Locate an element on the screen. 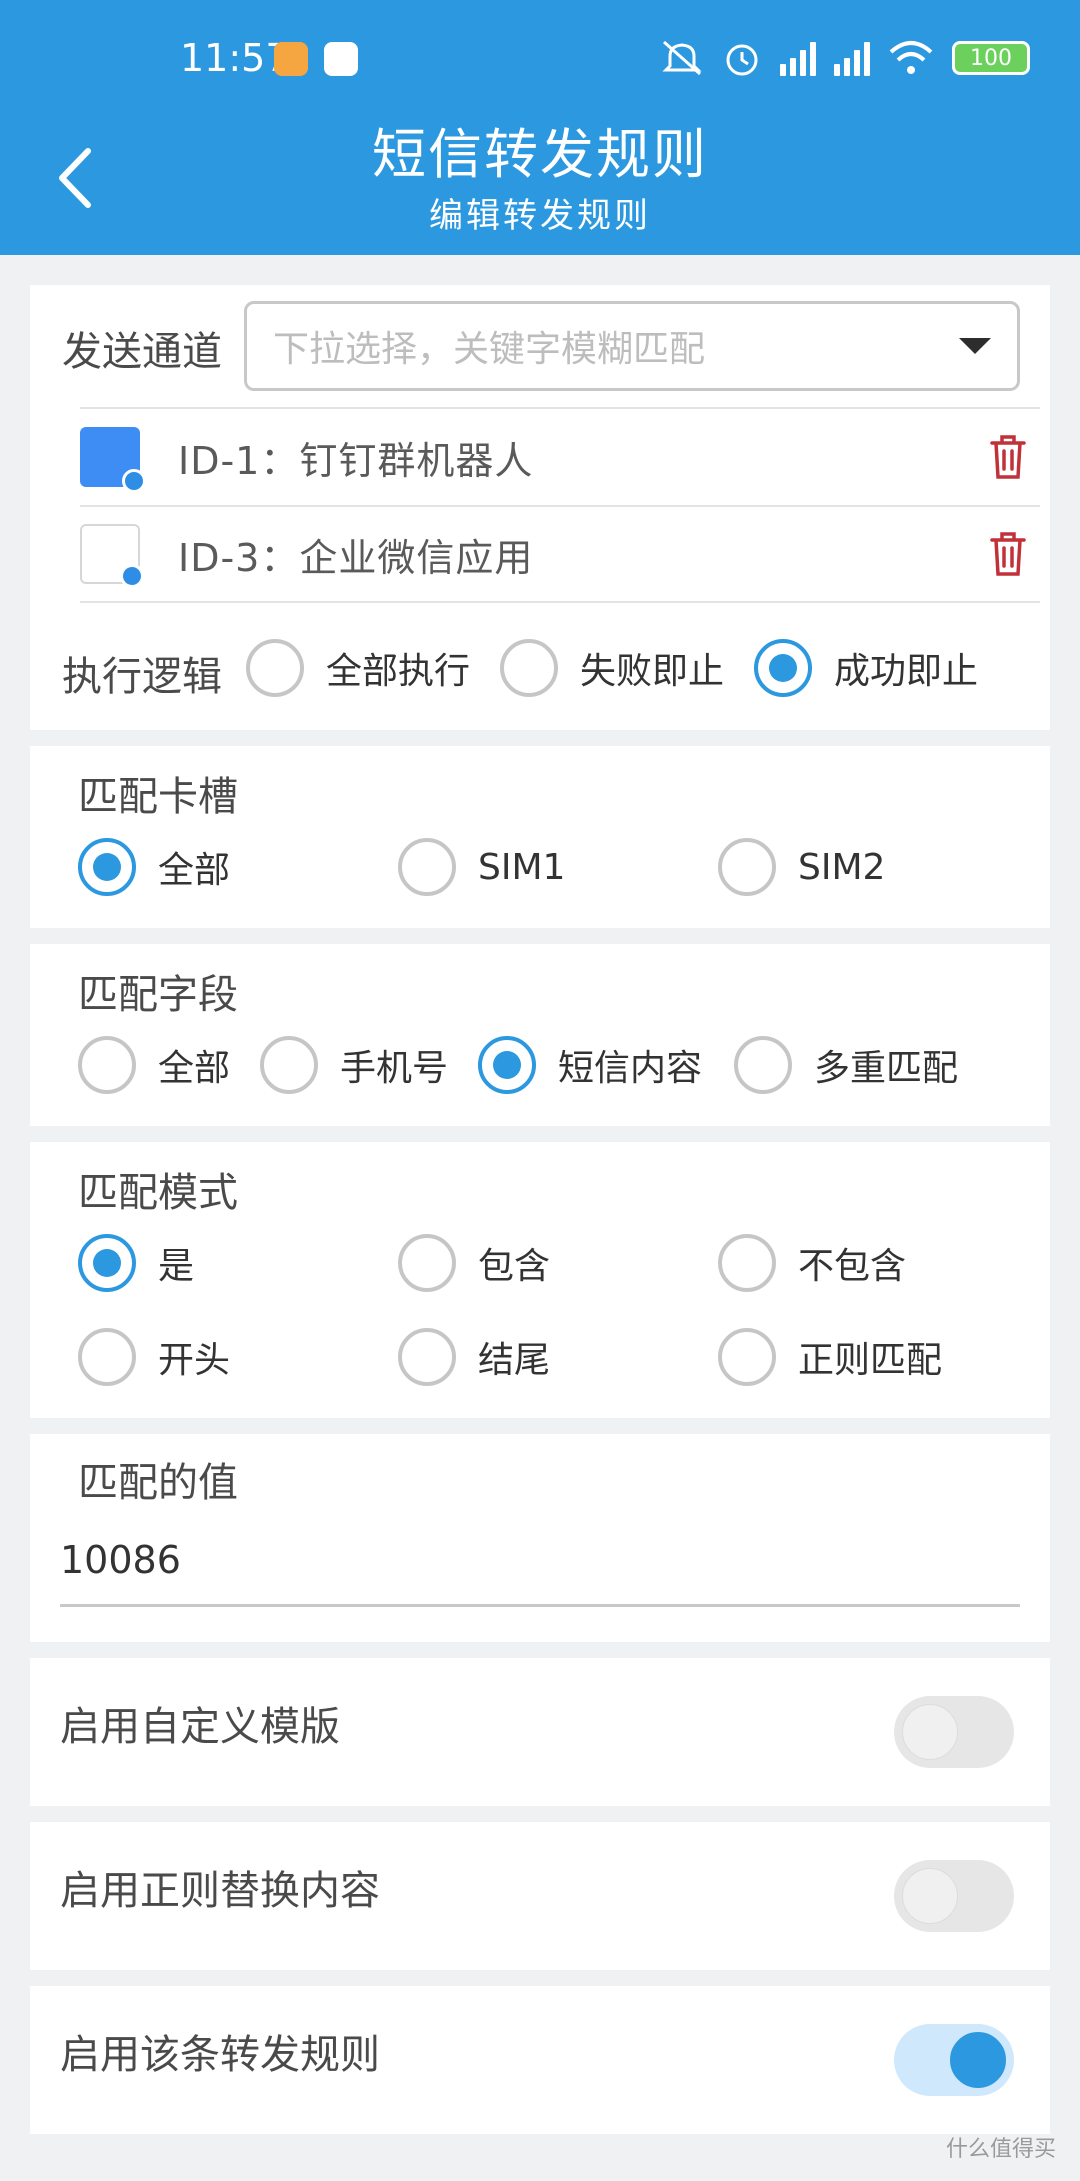  radio-field-all: 全部 is located at coordinates (154, 1065).